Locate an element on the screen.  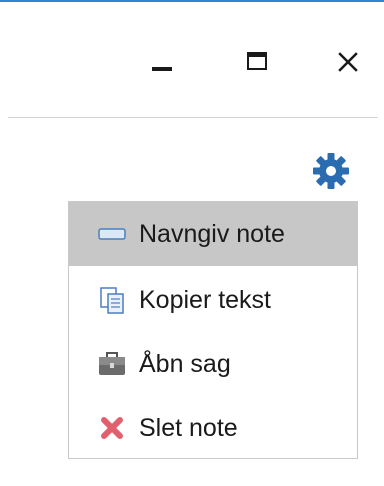
window-accent-bar is located at coordinates (192, 1).